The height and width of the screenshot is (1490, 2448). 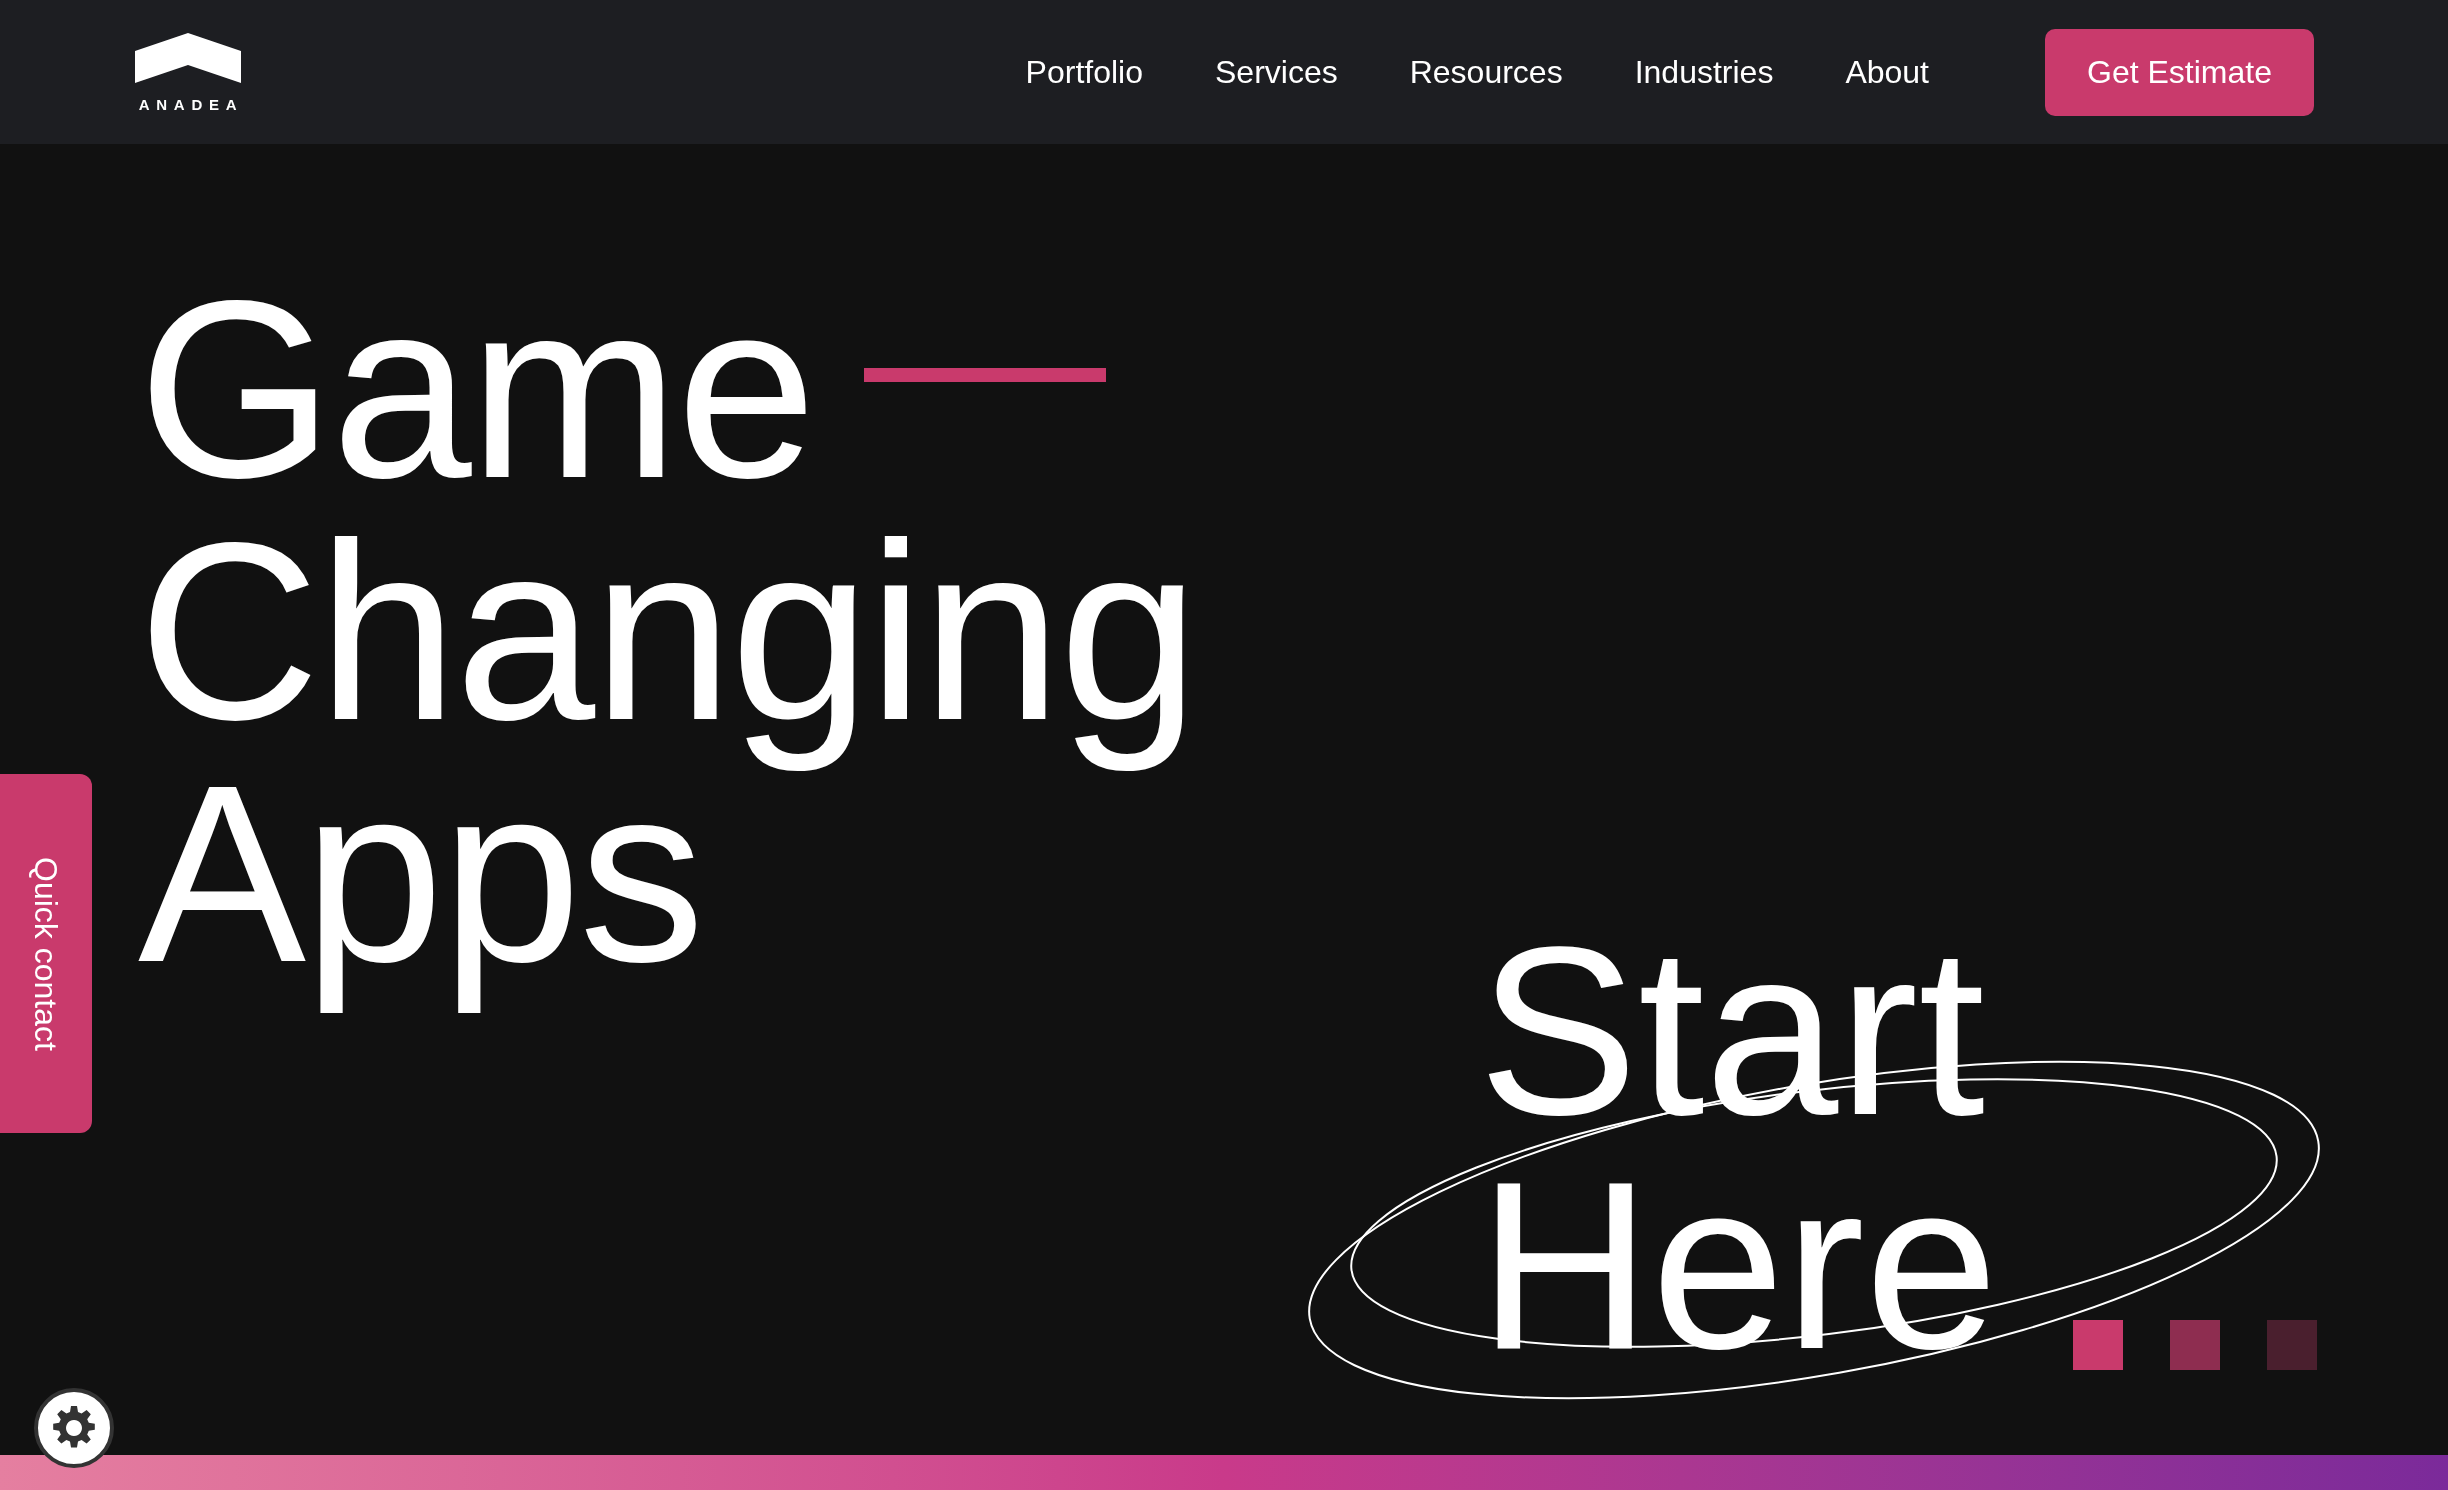 I want to click on nav-link: Portfolio, so click(x=1084, y=72).